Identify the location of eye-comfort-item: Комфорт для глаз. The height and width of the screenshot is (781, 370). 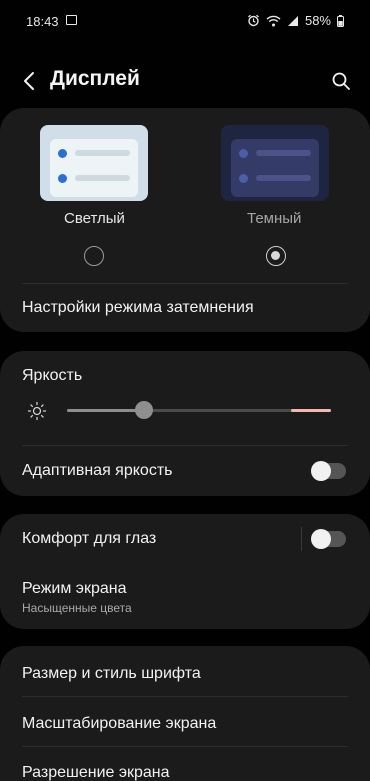
(89, 539).